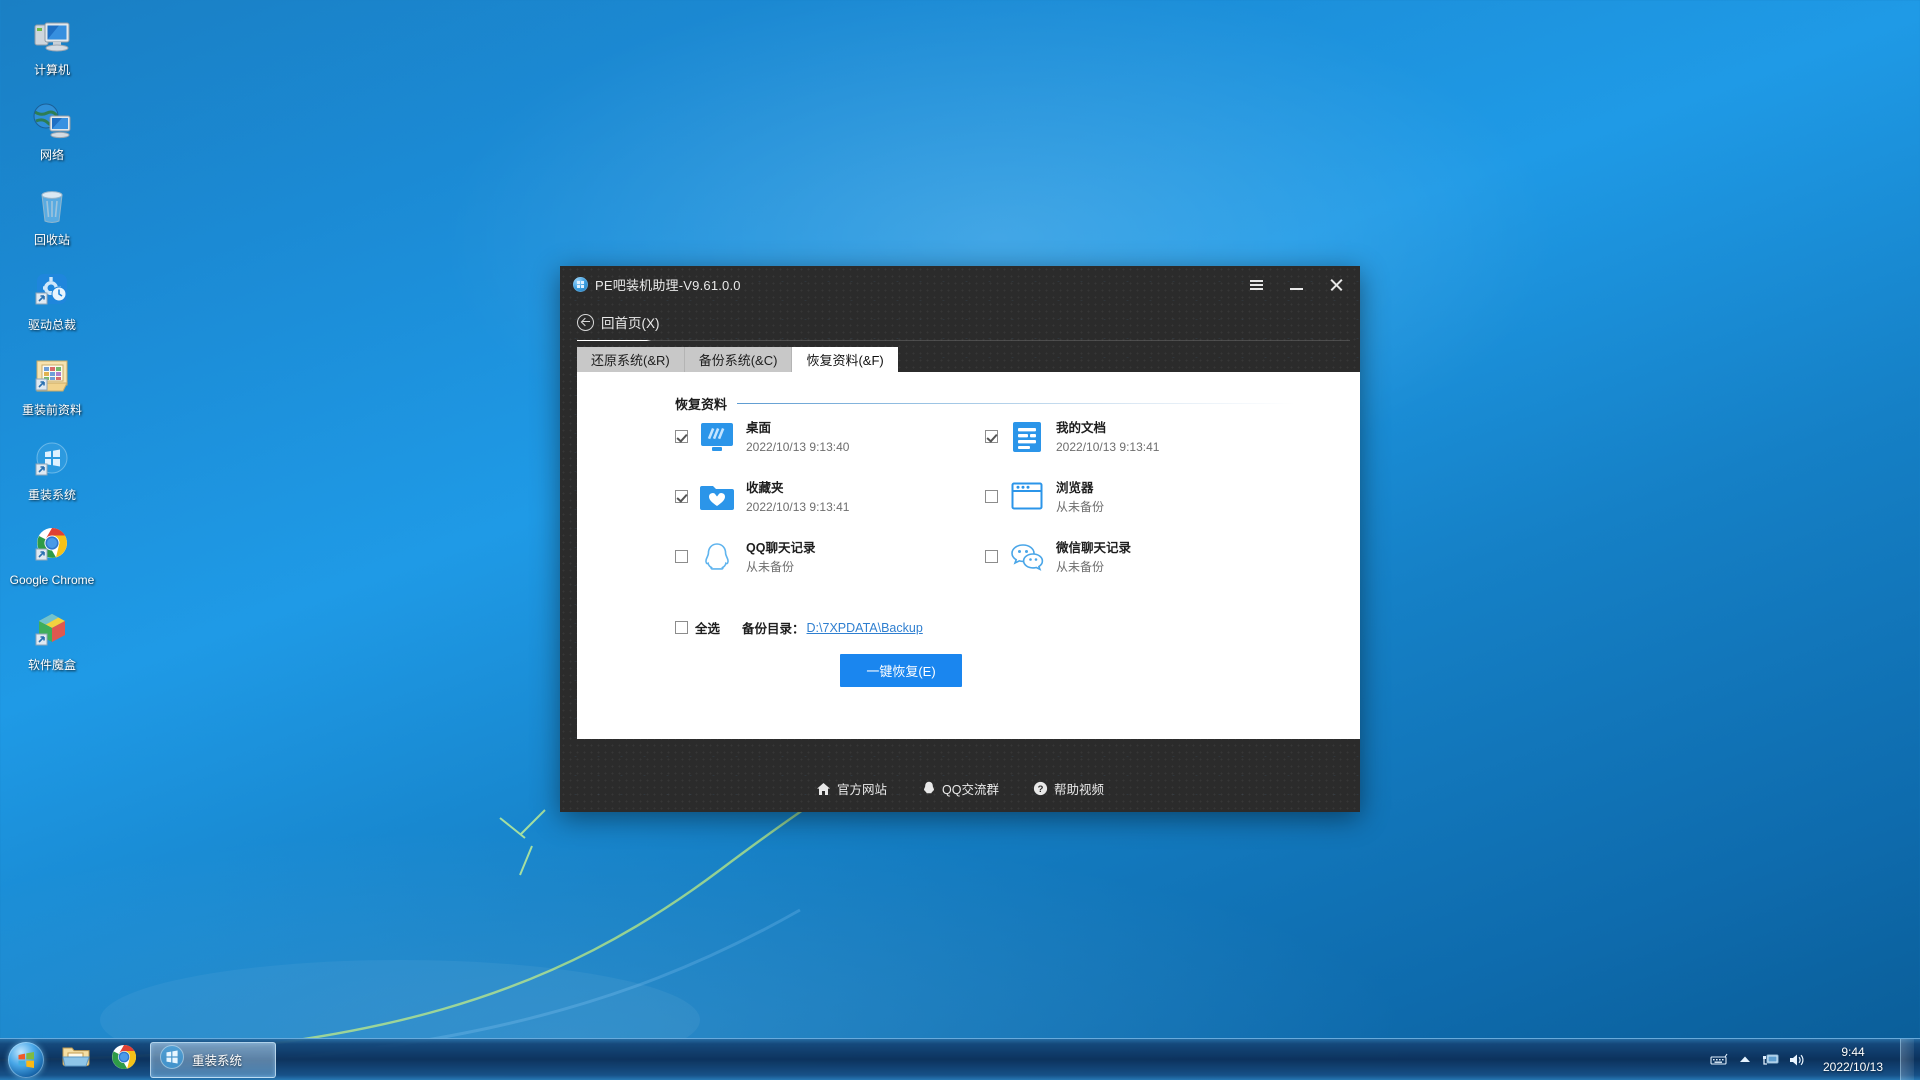 The height and width of the screenshot is (1080, 1920). I want to click on close-button, so click(1336, 284).